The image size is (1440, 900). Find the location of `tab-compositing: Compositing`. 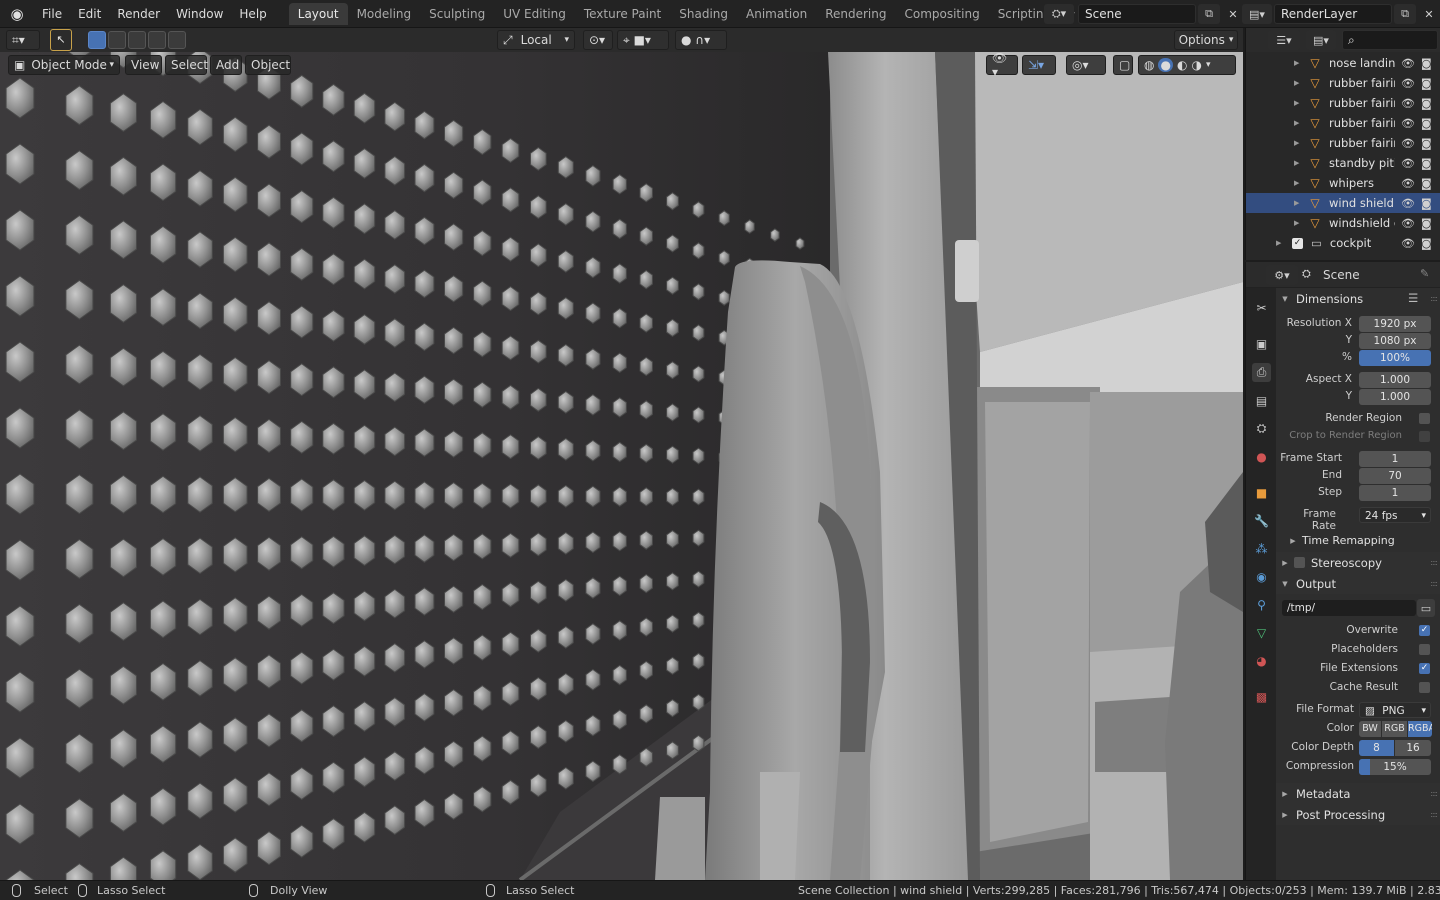

tab-compositing: Compositing is located at coordinates (941, 14).